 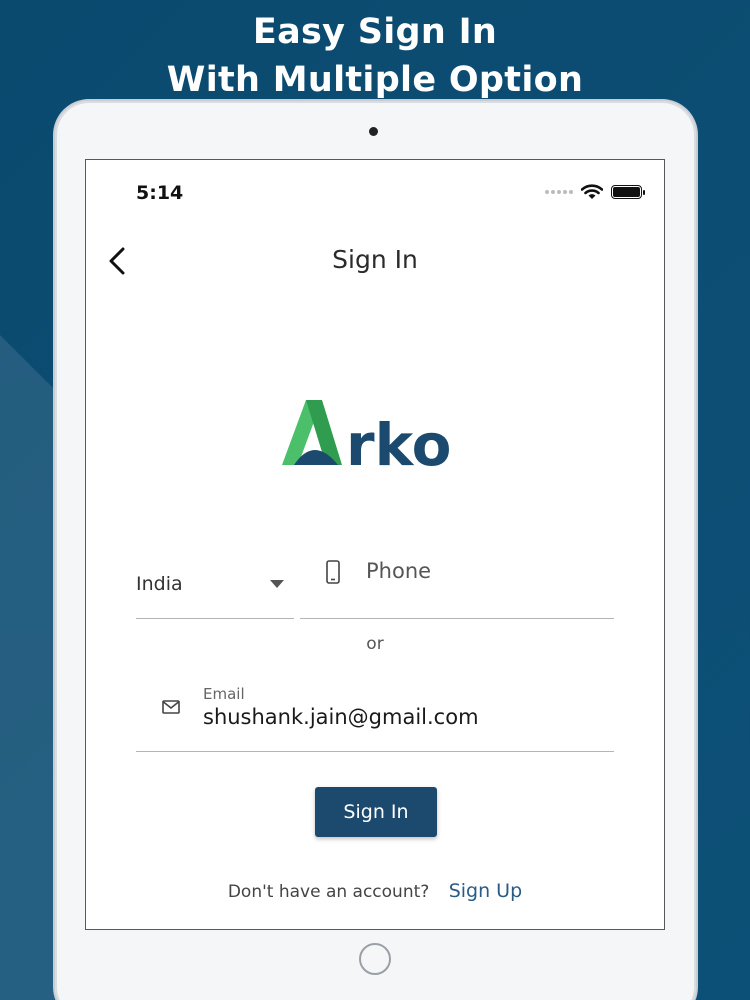 I want to click on status-icons, so click(x=595, y=192).